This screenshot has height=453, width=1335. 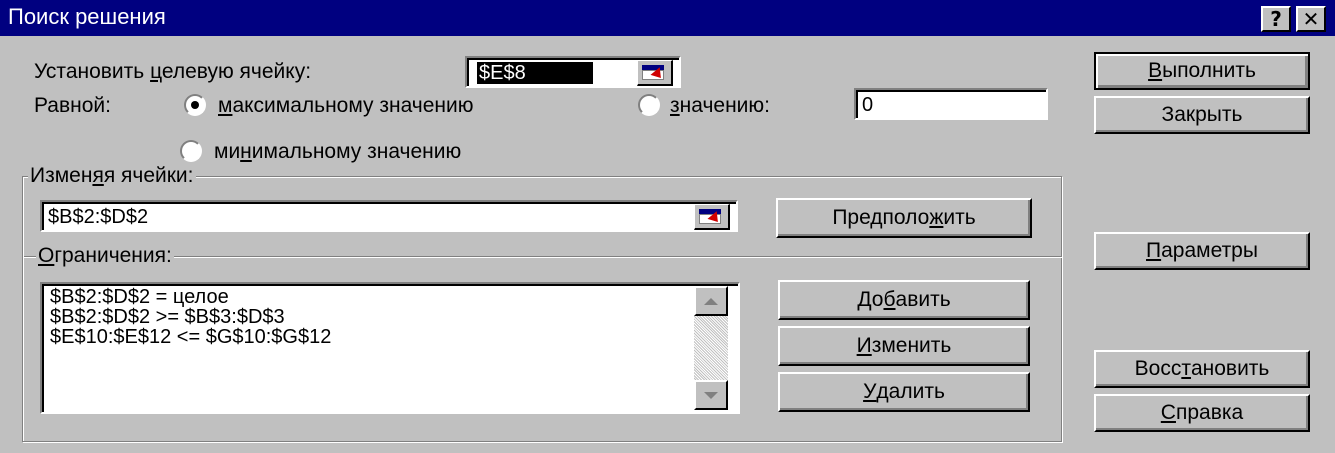 I want to click on help-icon: ?, so click(x=1276, y=19).